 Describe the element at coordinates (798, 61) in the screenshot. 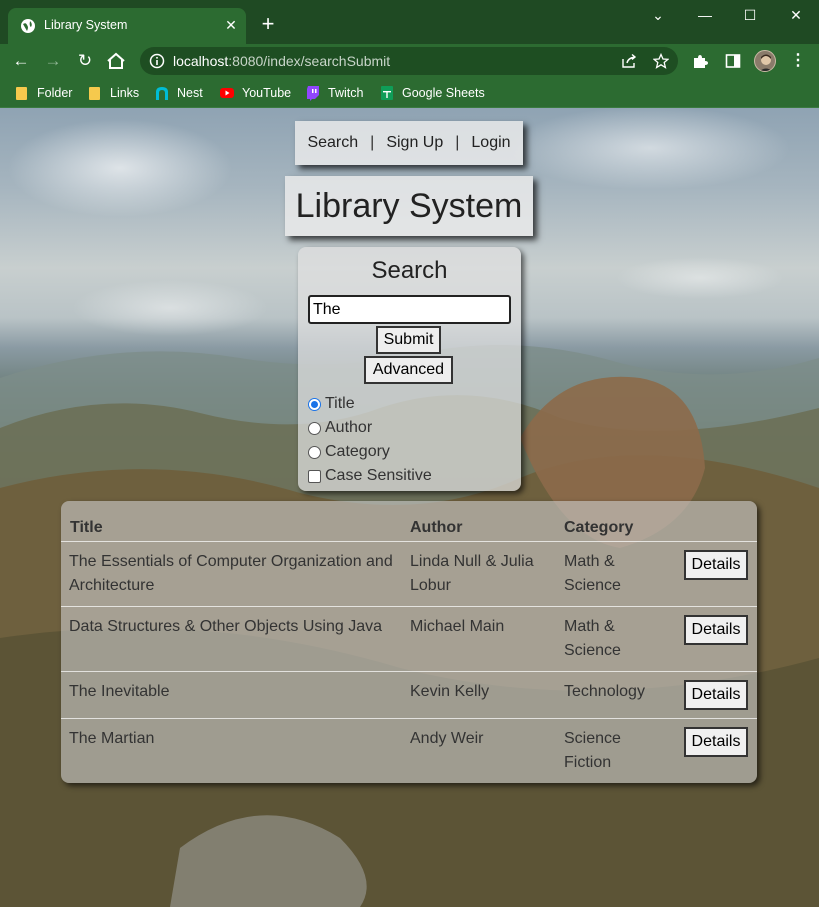

I see `menu-dots-icon: ⋮` at that location.